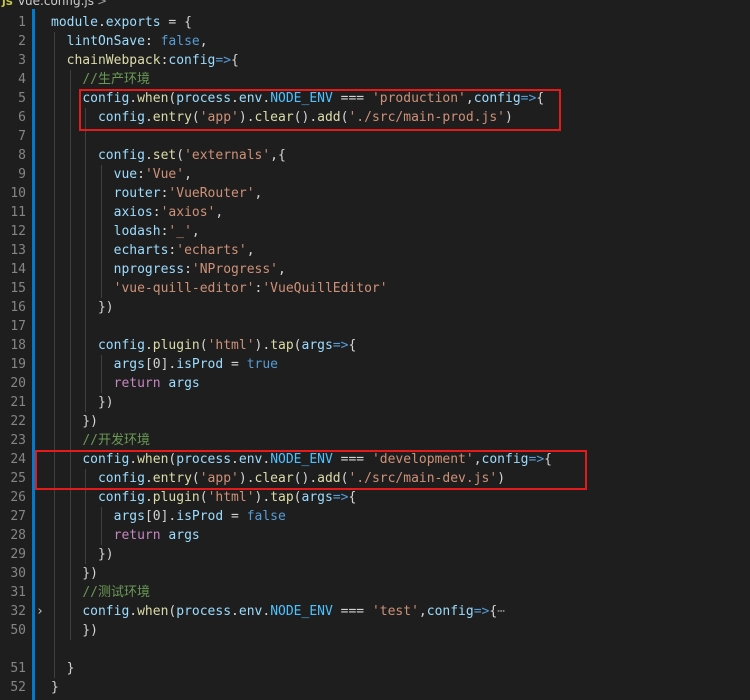  I want to click on line-code: vue:'Vue',, so click(121, 174).